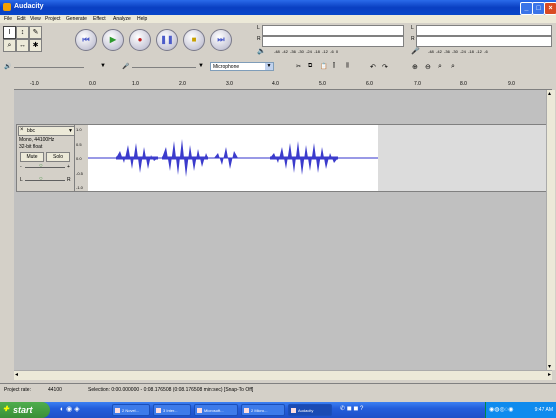 Image resolution: width=556 pixels, height=418 pixels. I want to click on project-rate-label: Project rate:, so click(17, 390).